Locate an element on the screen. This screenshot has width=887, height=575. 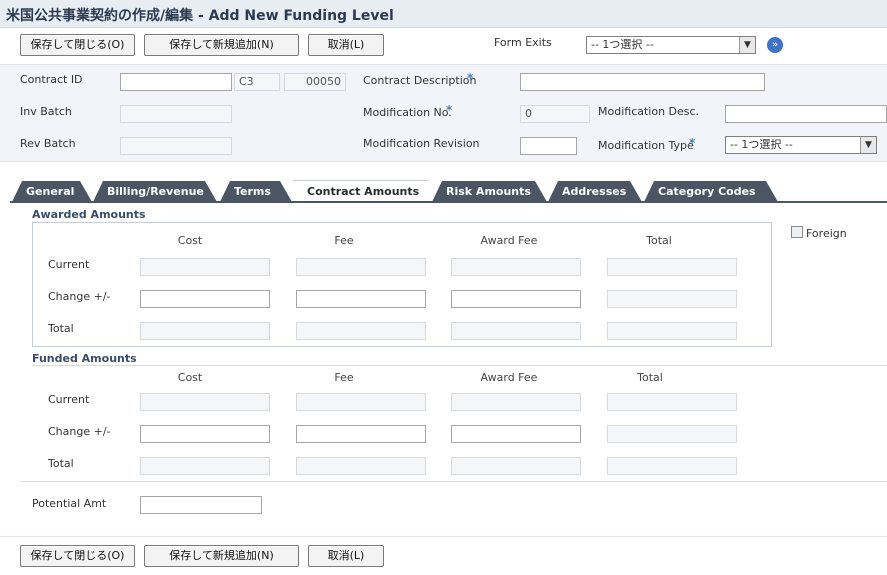
tab-addresses: Addresses is located at coordinates (595, 191).